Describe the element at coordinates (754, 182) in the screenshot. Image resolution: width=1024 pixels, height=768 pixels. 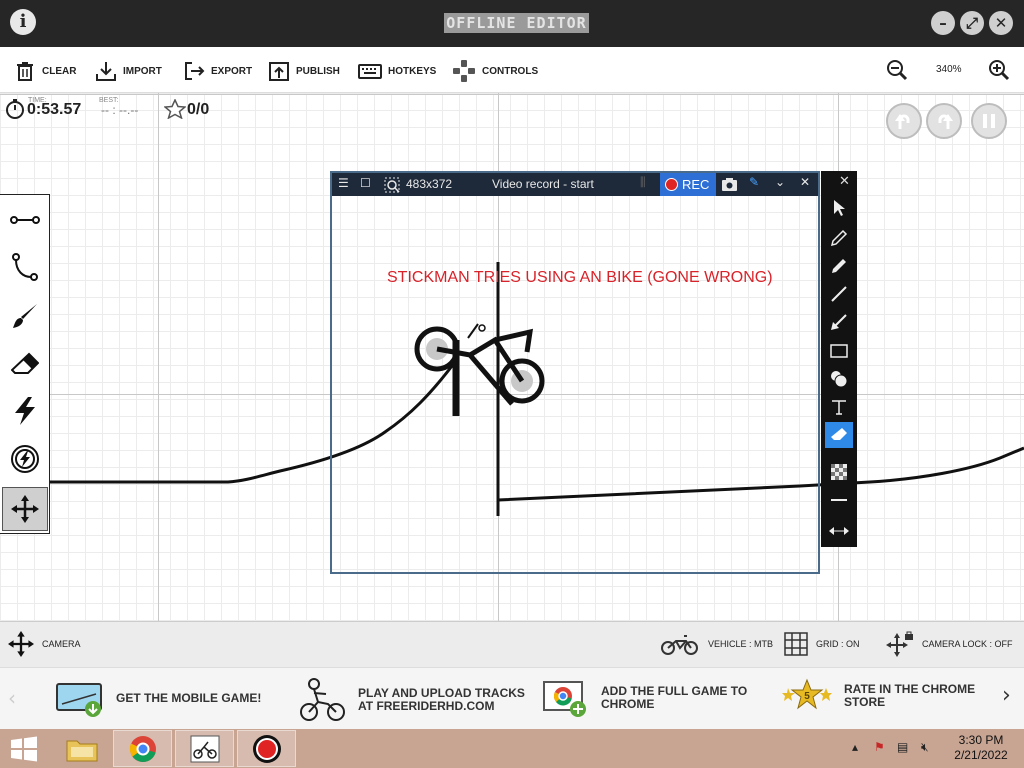
I see `pen-icon: ✎` at that location.